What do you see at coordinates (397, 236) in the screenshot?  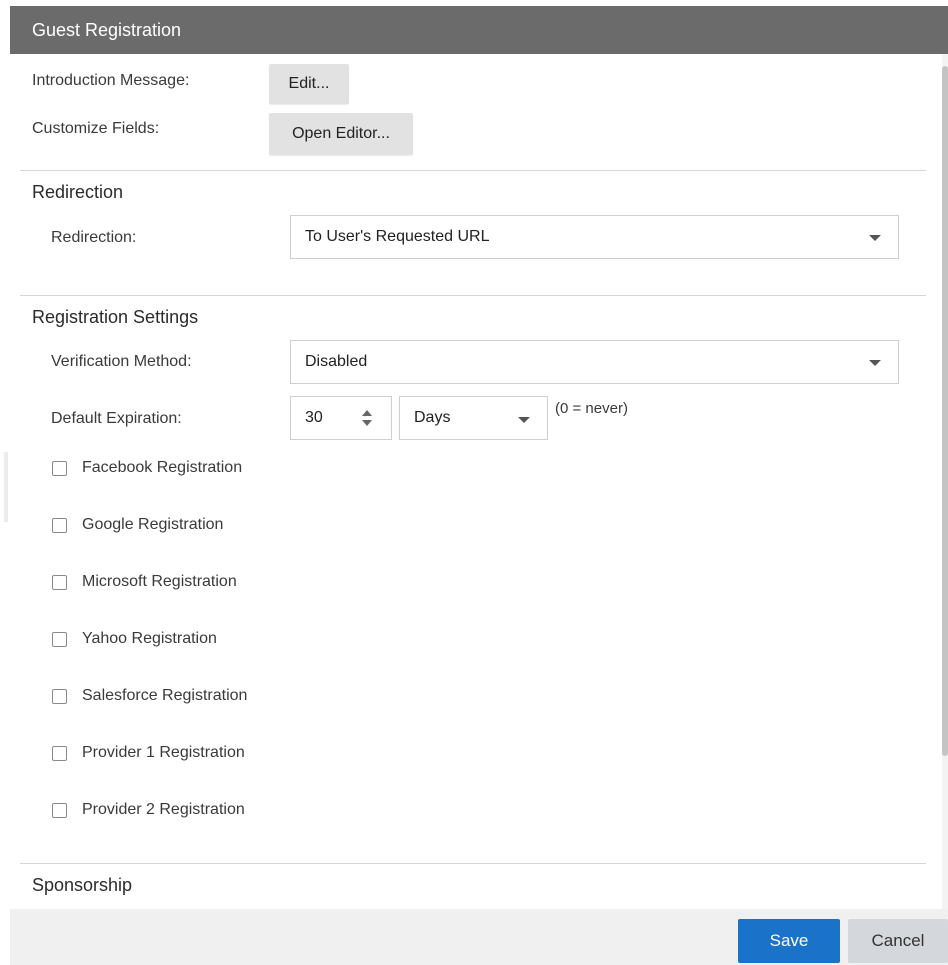 I see `redirection-selected-value: To User's Requested URL` at bounding box center [397, 236].